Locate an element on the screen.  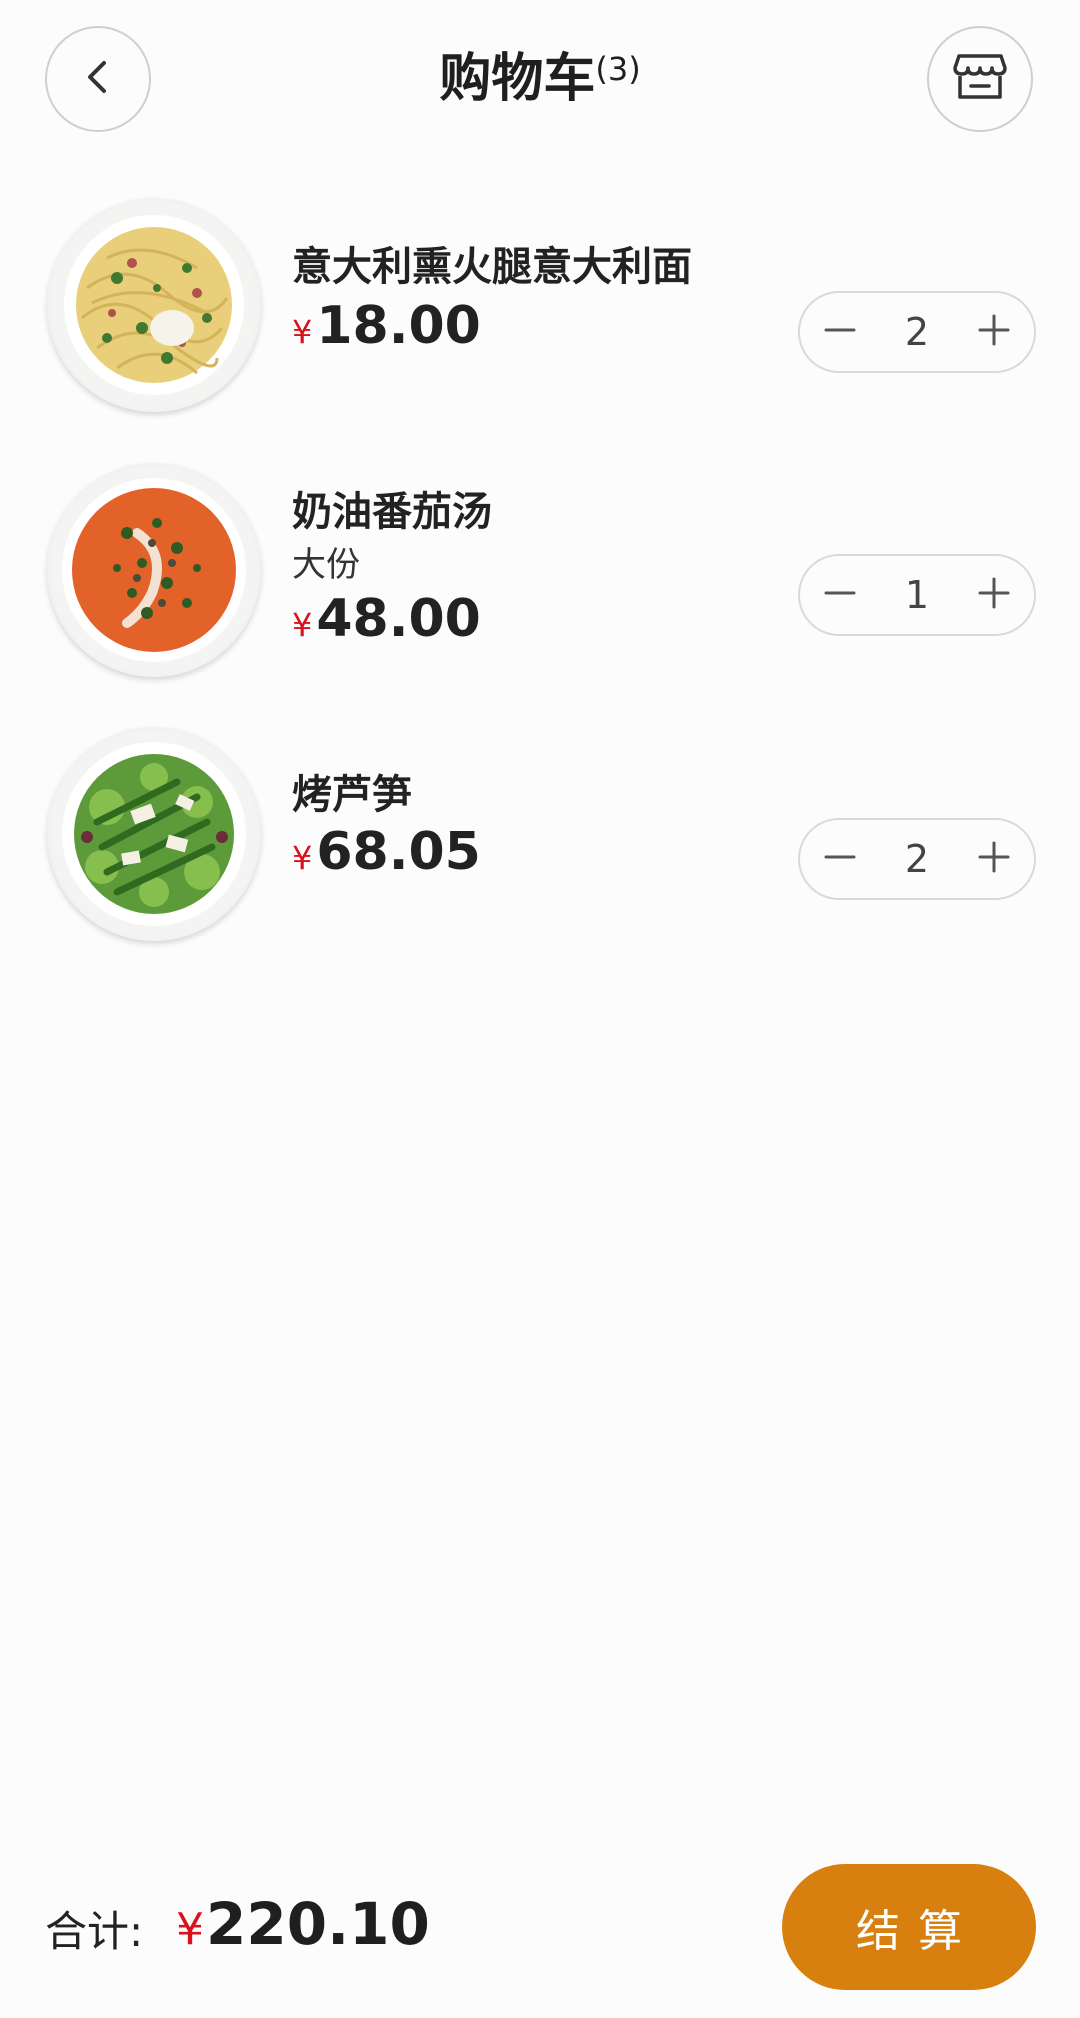
asparagus-salad-image is located at coordinates (154, 834).